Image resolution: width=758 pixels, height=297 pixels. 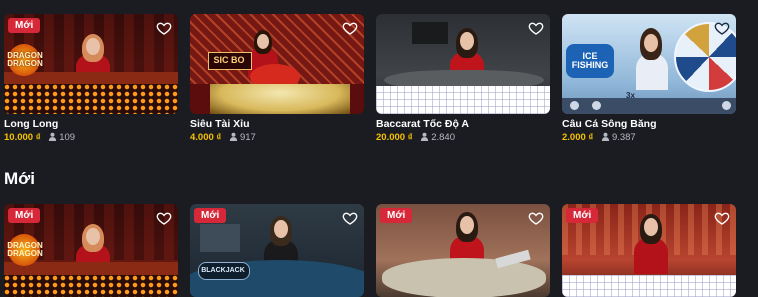 What do you see at coordinates (422, 124) in the screenshot?
I see `game-title: Baccarat Tốc Độ A` at bounding box center [422, 124].